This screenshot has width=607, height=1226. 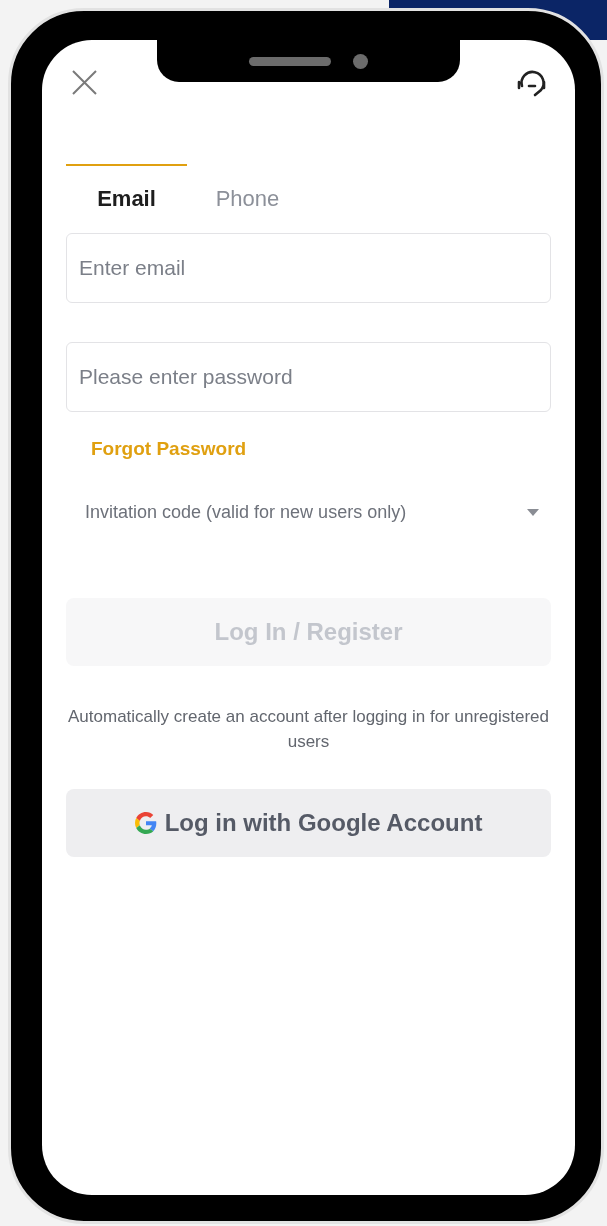 I want to click on caret-icon, so click(x=533, y=512).